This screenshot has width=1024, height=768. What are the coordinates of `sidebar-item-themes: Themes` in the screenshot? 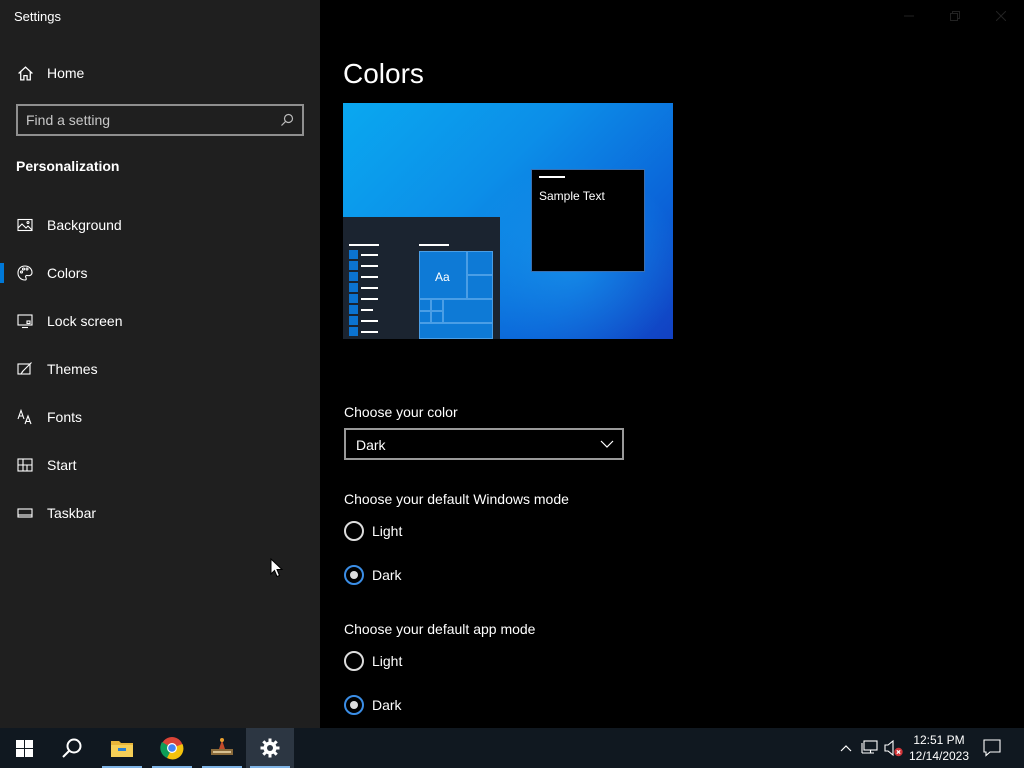 It's located at (160, 369).